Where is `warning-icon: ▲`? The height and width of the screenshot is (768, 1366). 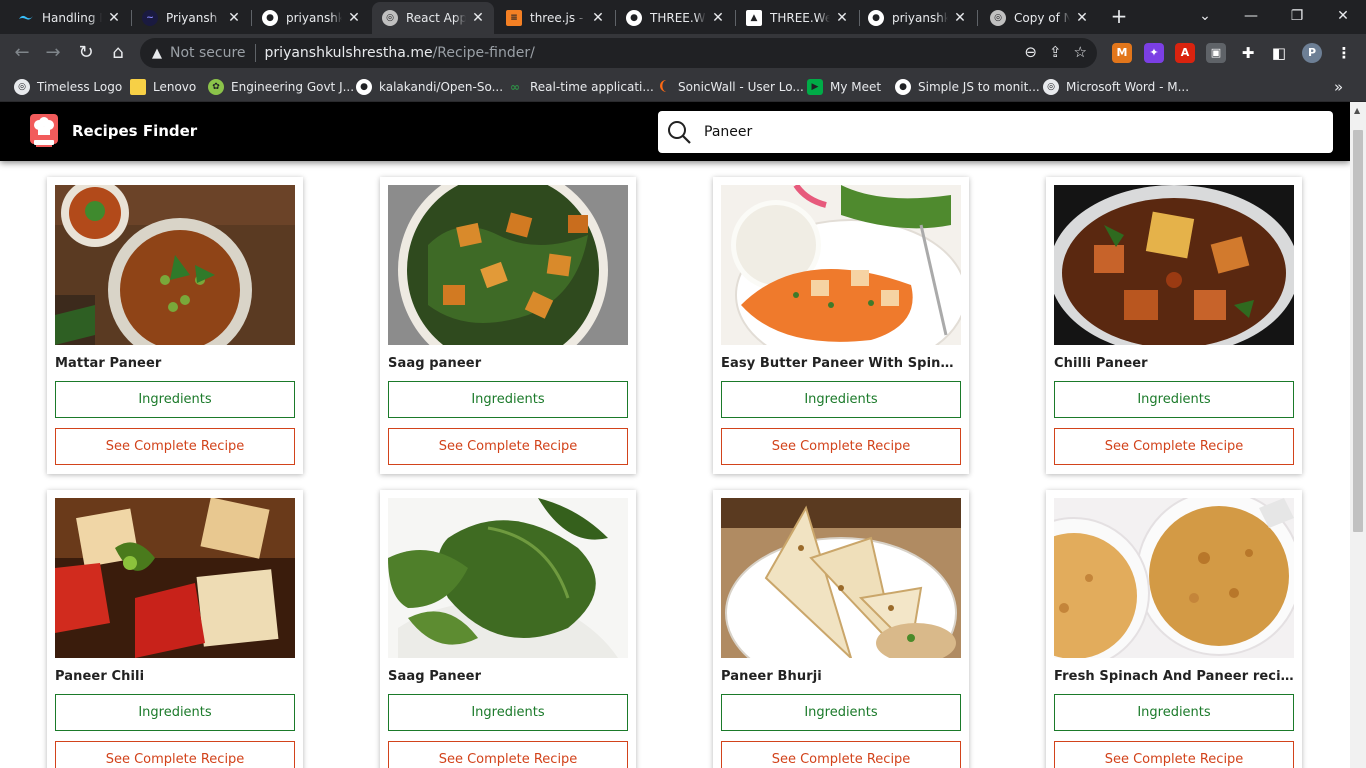 warning-icon: ▲ is located at coordinates (157, 53).